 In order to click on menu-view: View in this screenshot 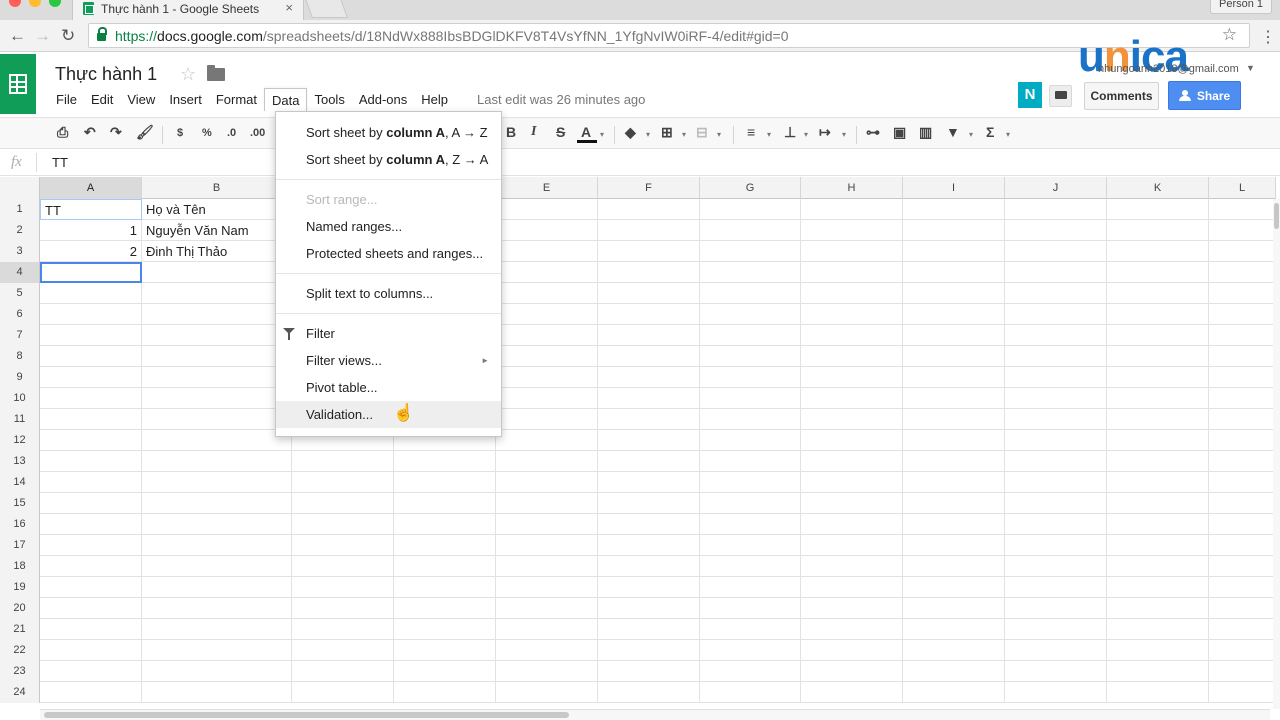, I will do `click(141, 99)`.